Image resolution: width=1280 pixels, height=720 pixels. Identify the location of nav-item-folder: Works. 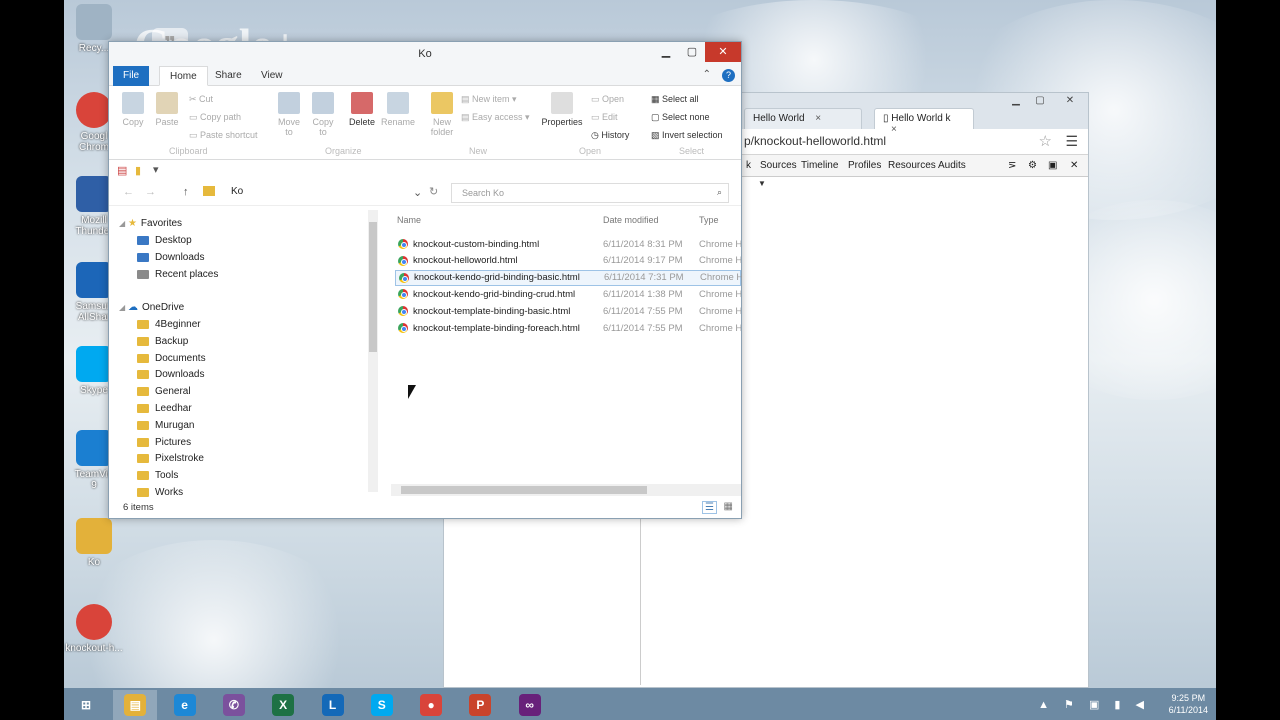
(160, 492).